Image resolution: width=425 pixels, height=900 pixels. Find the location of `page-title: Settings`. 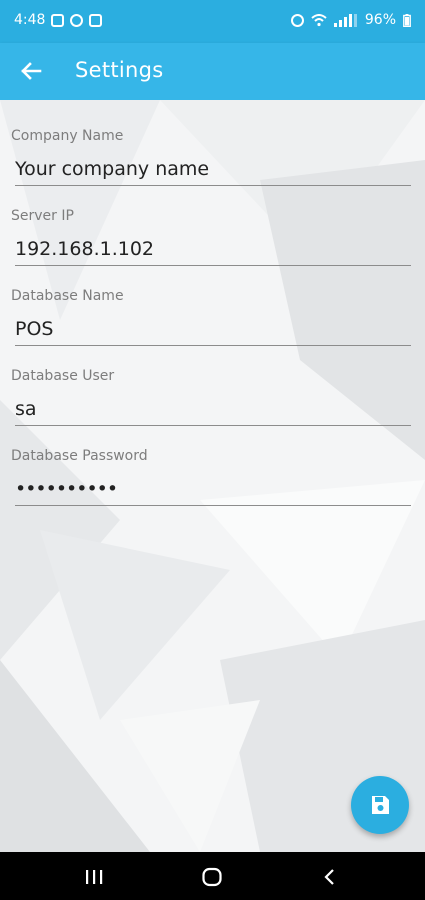

page-title: Settings is located at coordinates (119, 70).